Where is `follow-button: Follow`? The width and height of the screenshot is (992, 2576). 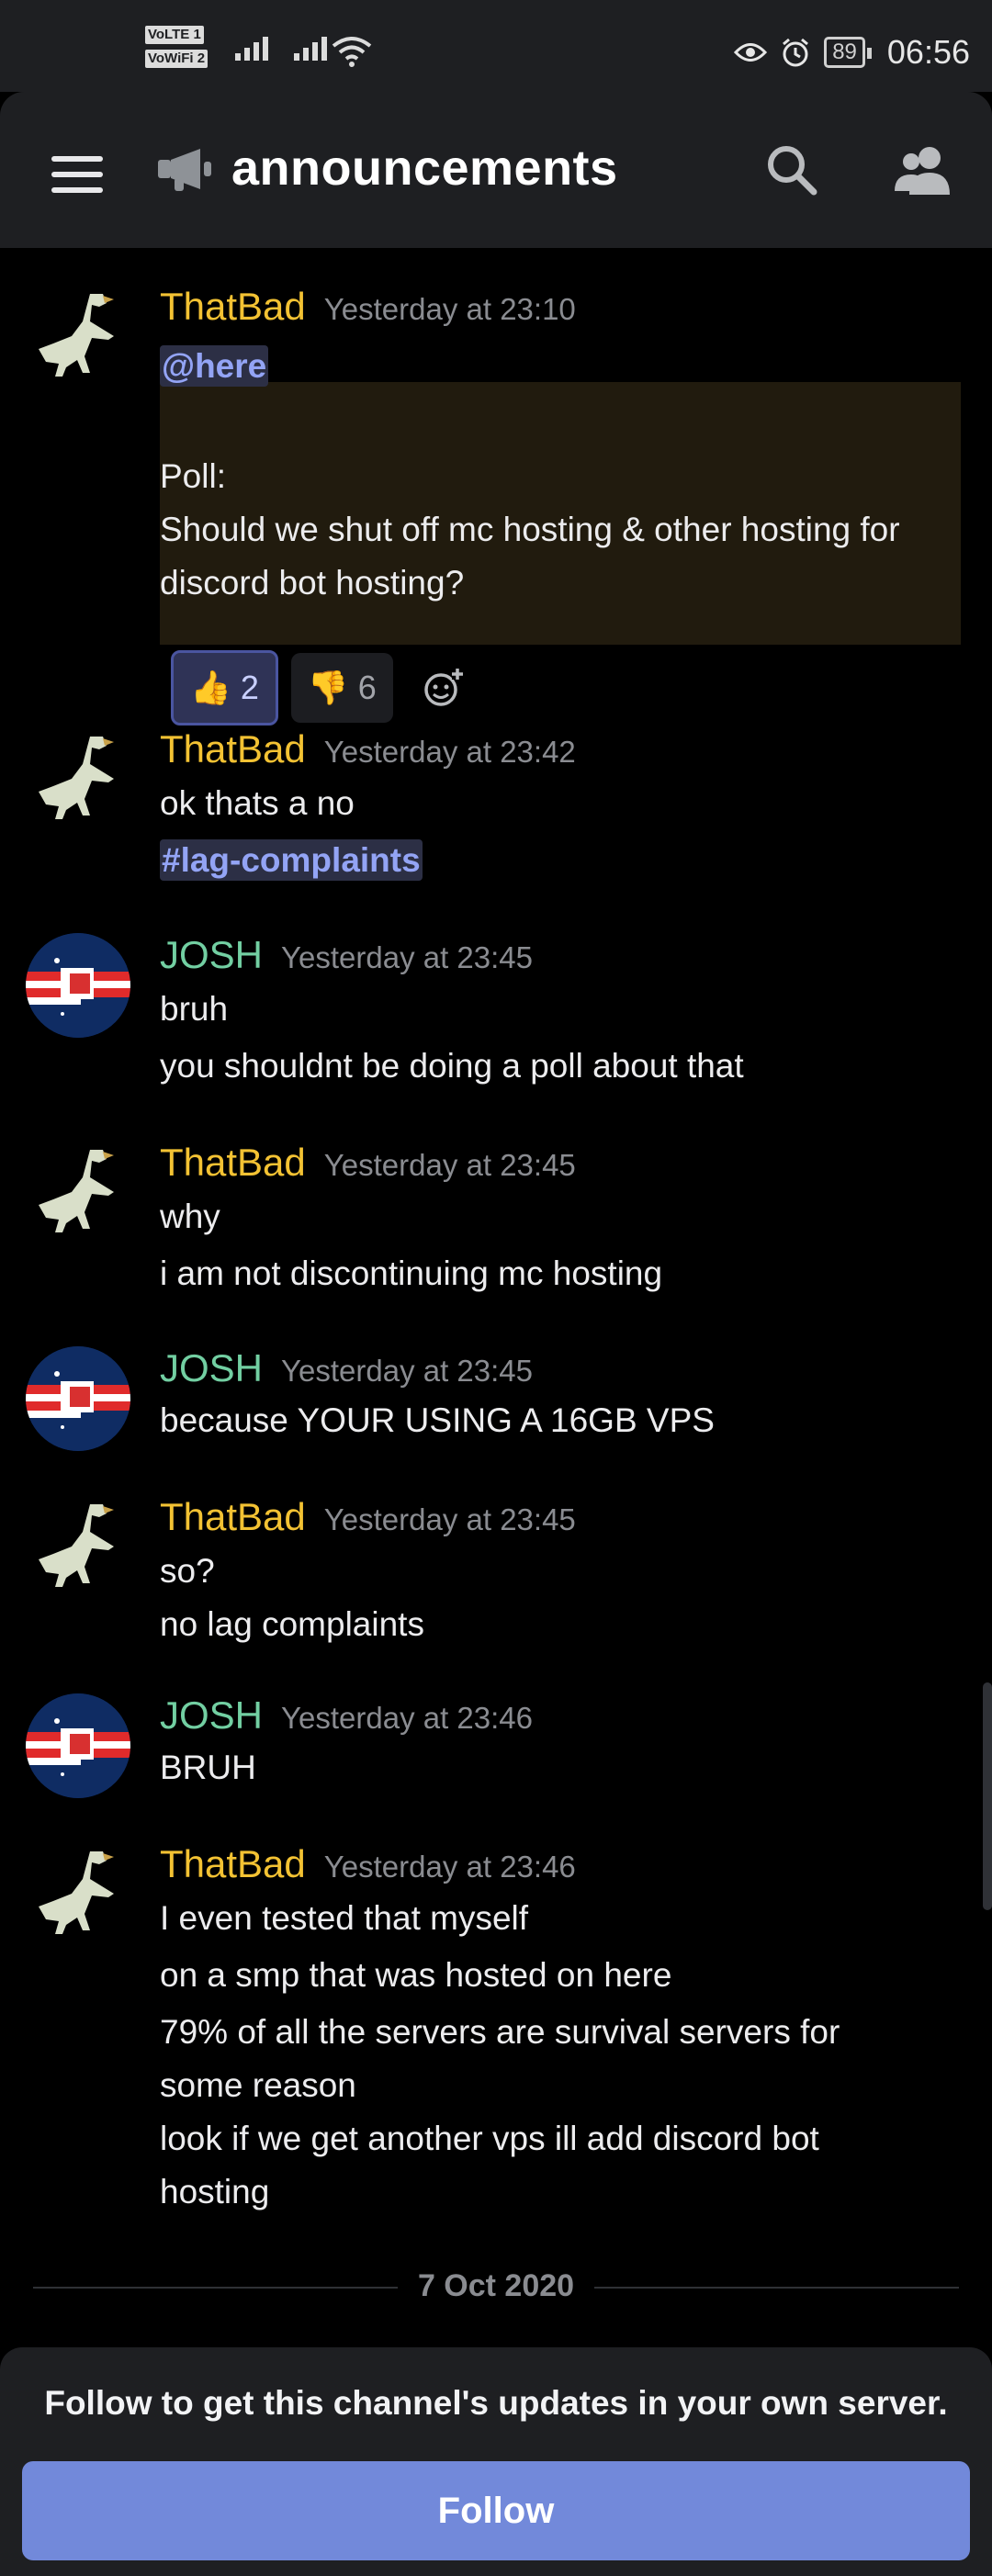 follow-button: Follow is located at coordinates (496, 2510).